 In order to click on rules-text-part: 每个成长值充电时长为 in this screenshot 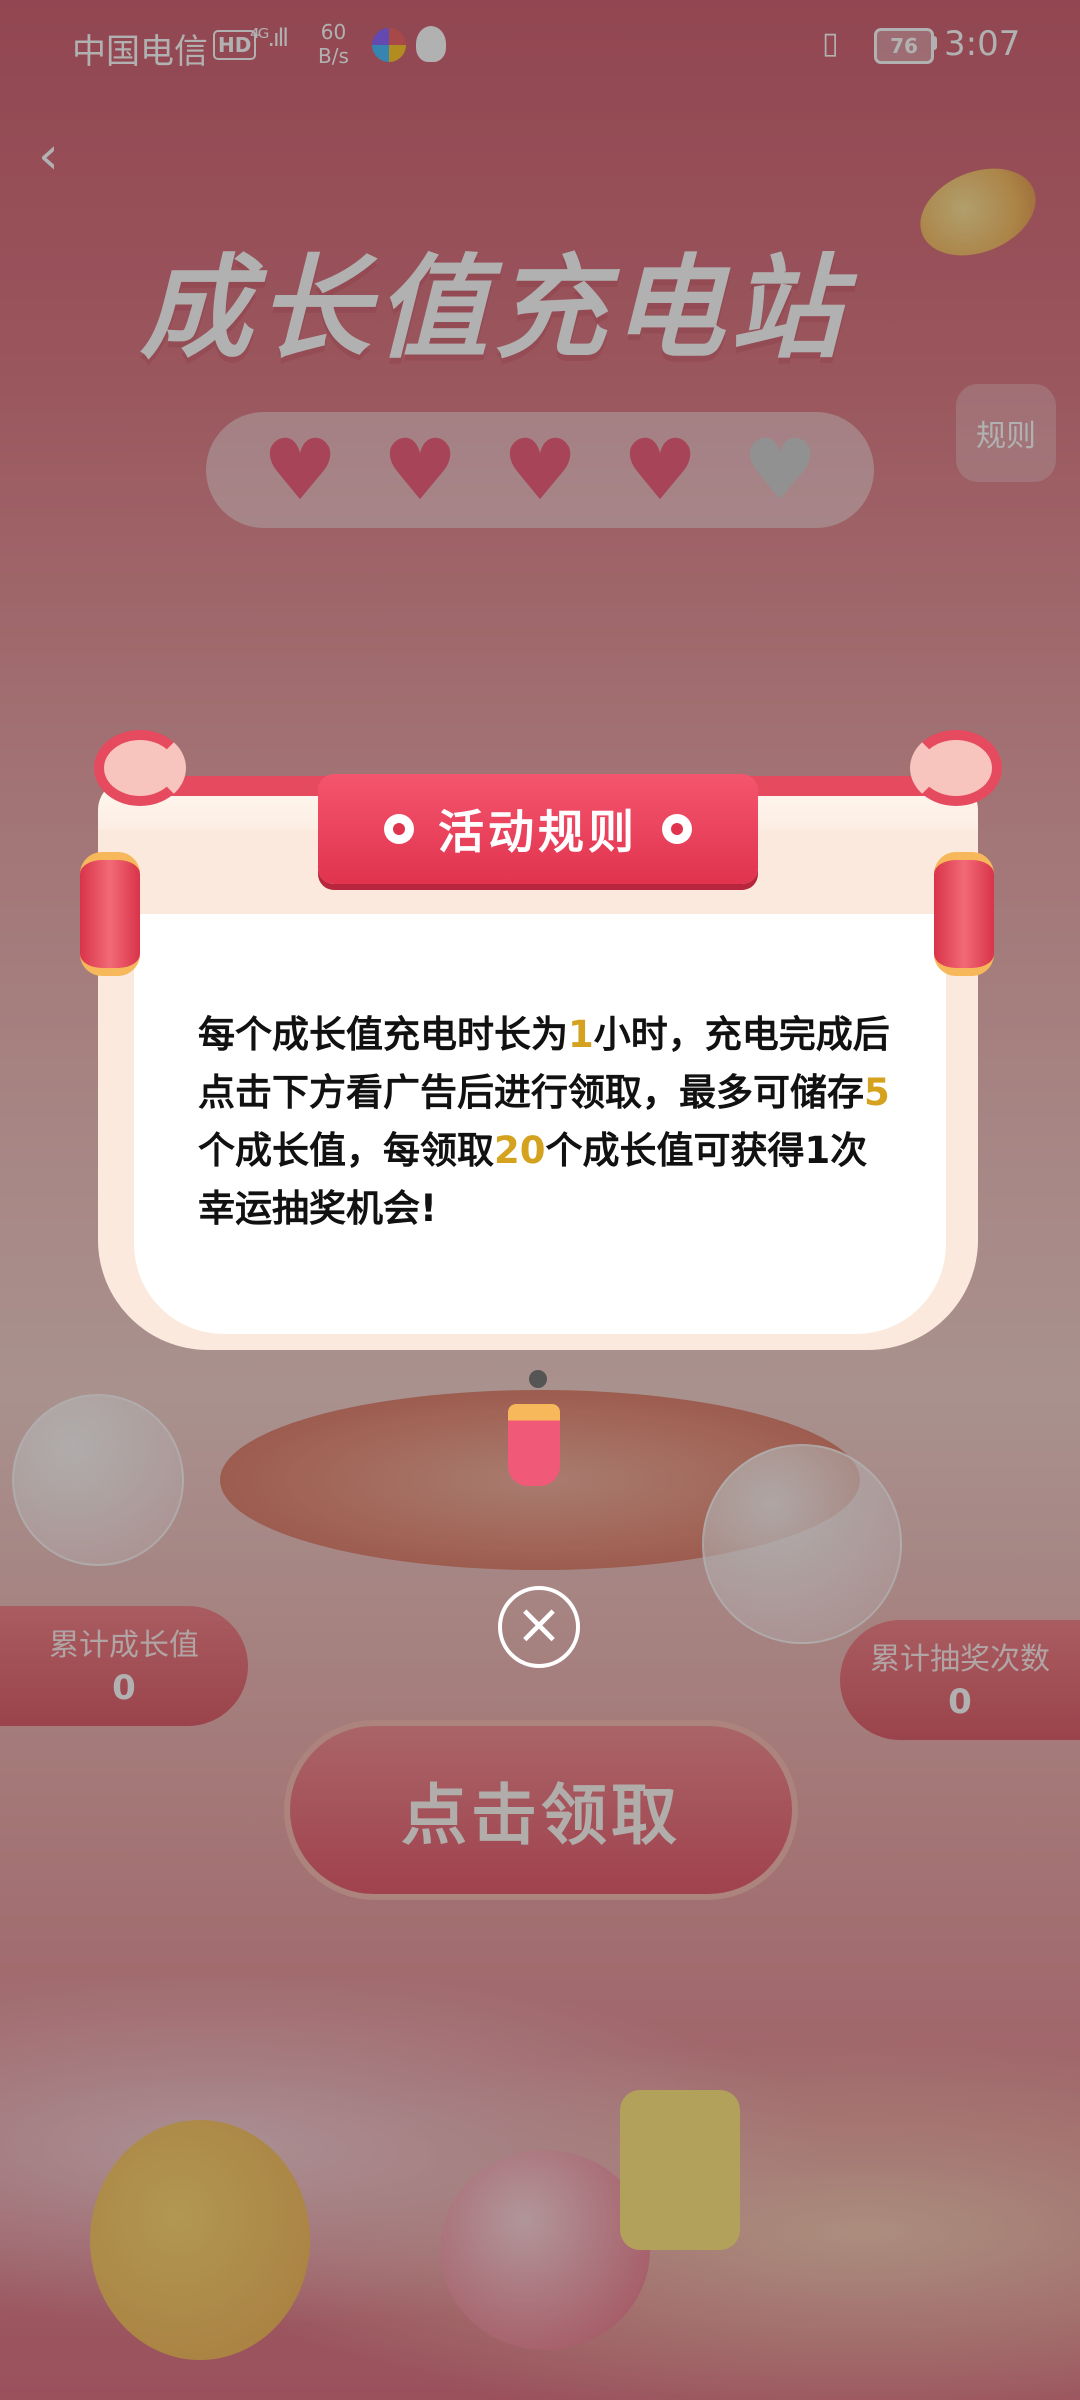, I will do `click(383, 1034)`.